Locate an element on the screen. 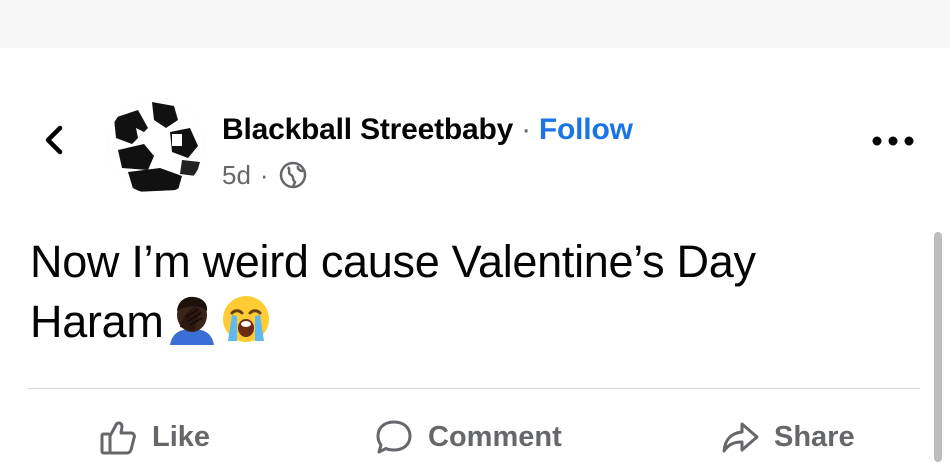  share-button: Share is located at coordinates (786, 437).